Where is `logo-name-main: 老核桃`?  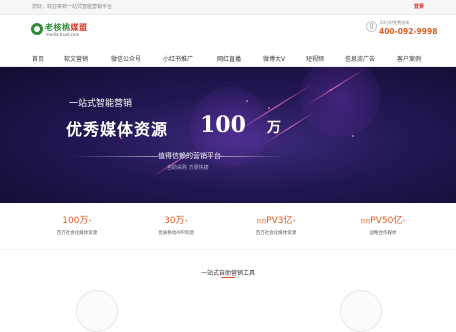 logo-name-main: 老核桃 is located at coordinates (58, 27).